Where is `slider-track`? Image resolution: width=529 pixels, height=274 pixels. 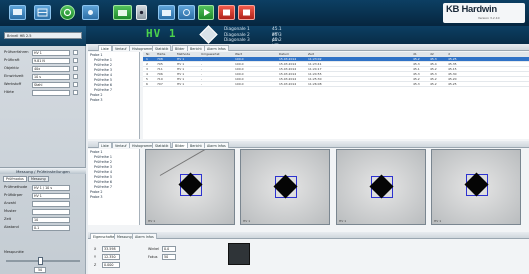
slider-track is located at coordinates (43, 261).